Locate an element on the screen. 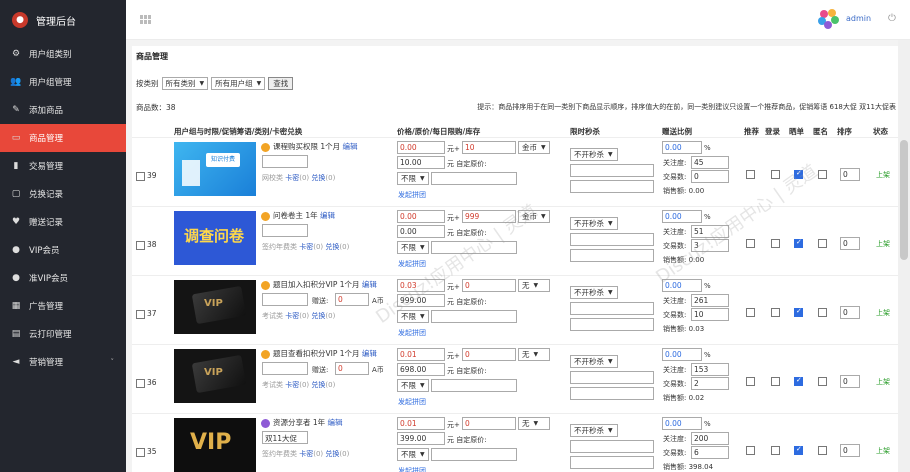 The height and width of the screenshot is (472, 910). sidebar-item: 👥 用户组管理 is located at coordinates (63, 82).